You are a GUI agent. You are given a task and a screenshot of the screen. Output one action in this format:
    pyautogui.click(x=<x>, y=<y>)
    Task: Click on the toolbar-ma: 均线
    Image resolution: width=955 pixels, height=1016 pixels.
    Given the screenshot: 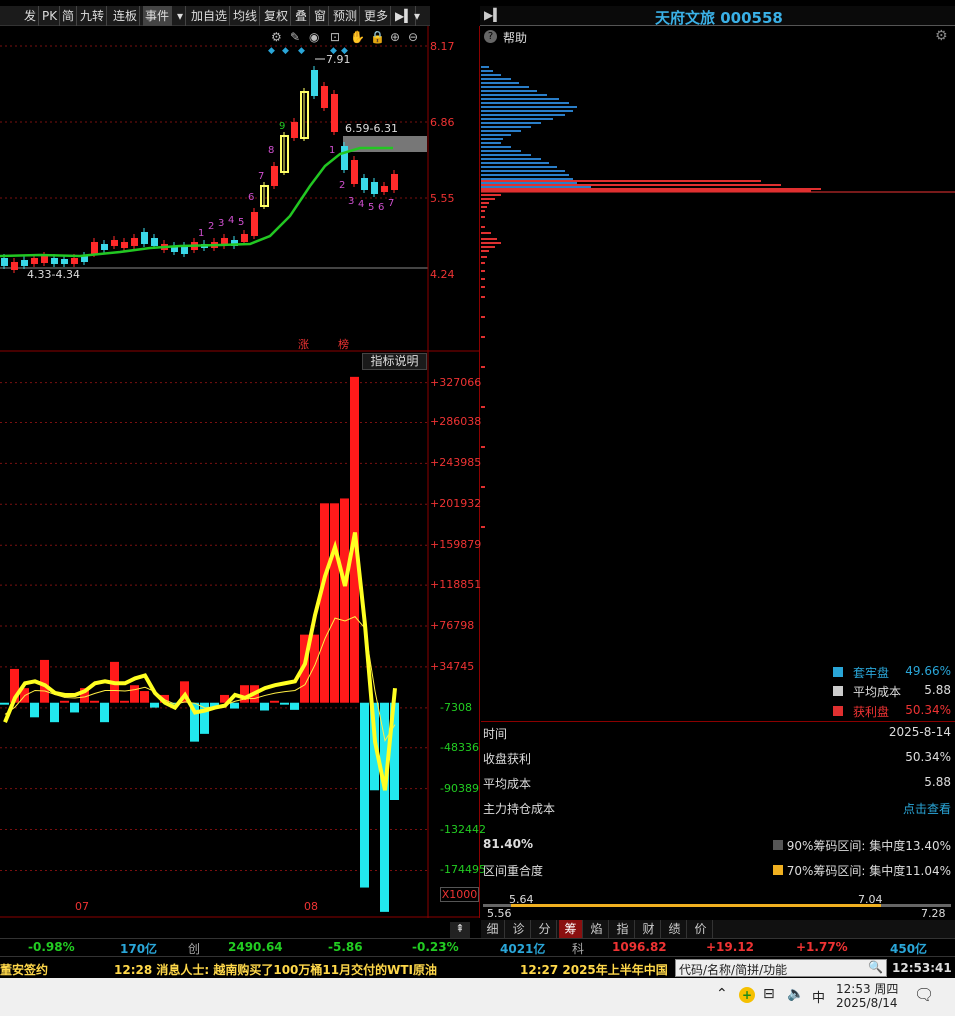 What is the action you would take?
    pyautogui.click(x=246, y=16)
    